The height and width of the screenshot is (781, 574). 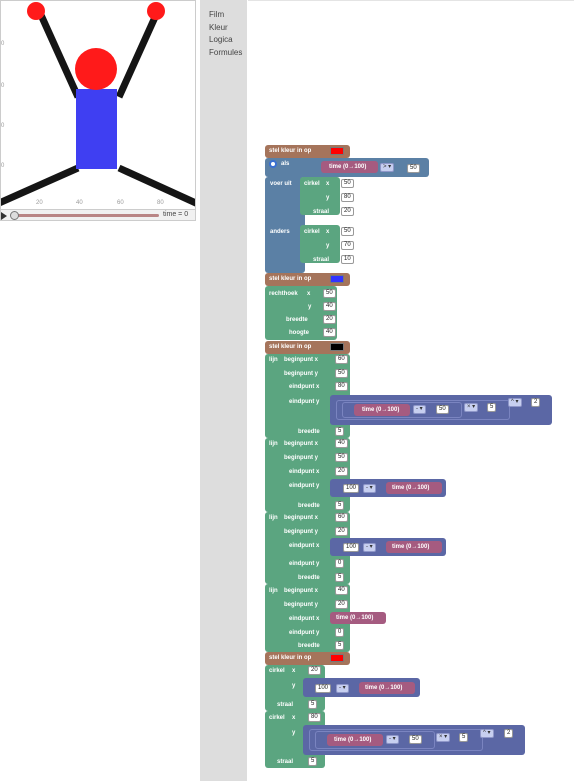 I want to click on if-block-body, so click(x=285, y=225).